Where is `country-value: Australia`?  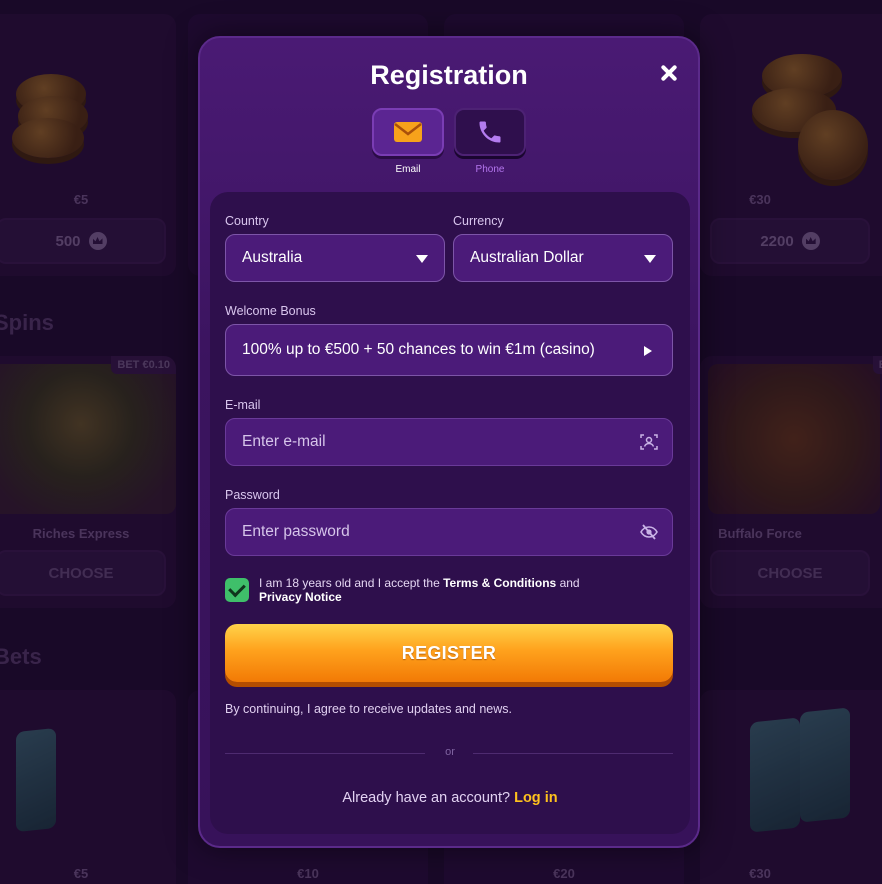 country-value: Australia is located at coordinates (272, 257).